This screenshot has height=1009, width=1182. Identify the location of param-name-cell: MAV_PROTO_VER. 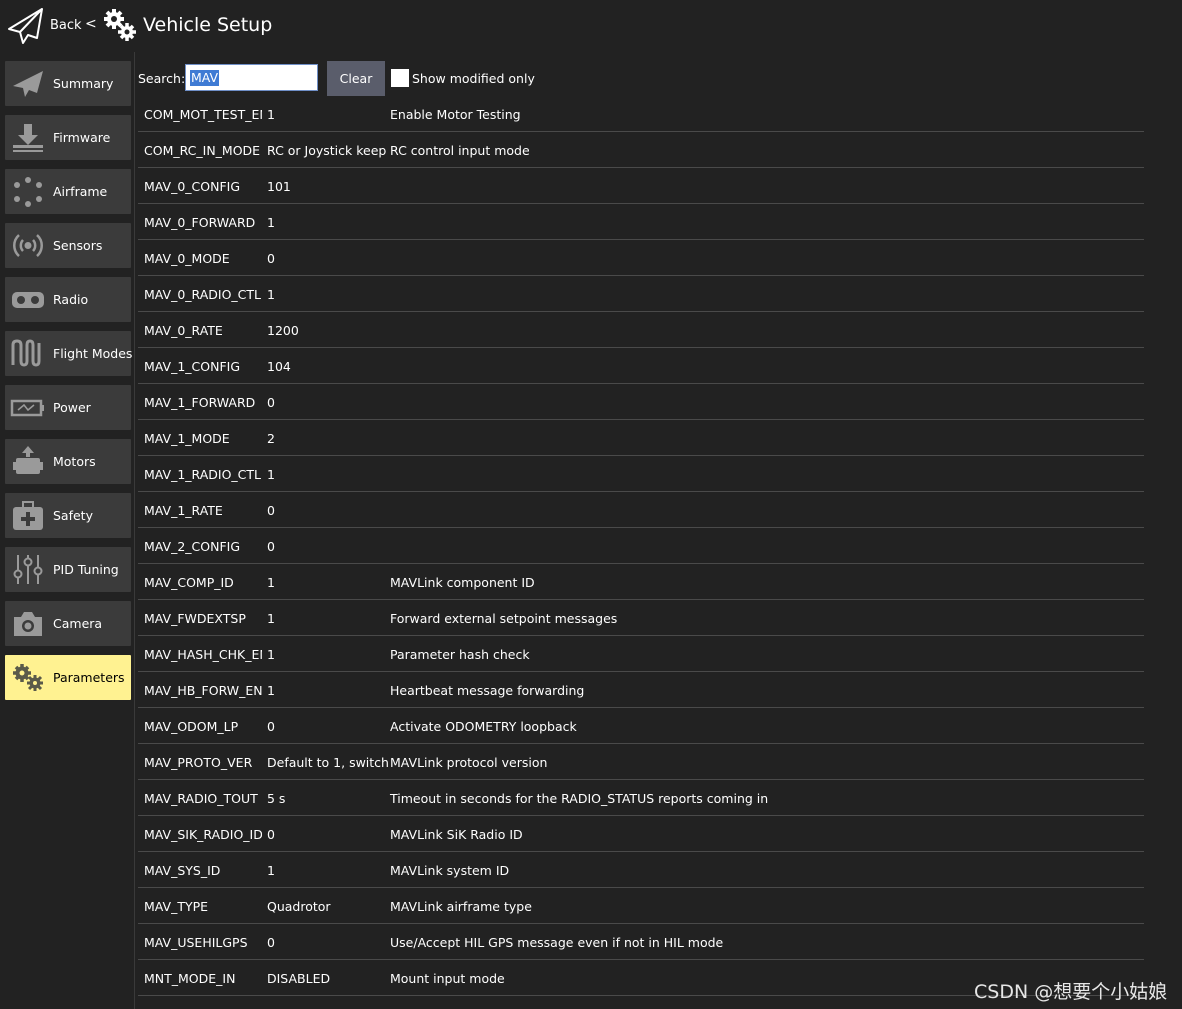
(198, 762).